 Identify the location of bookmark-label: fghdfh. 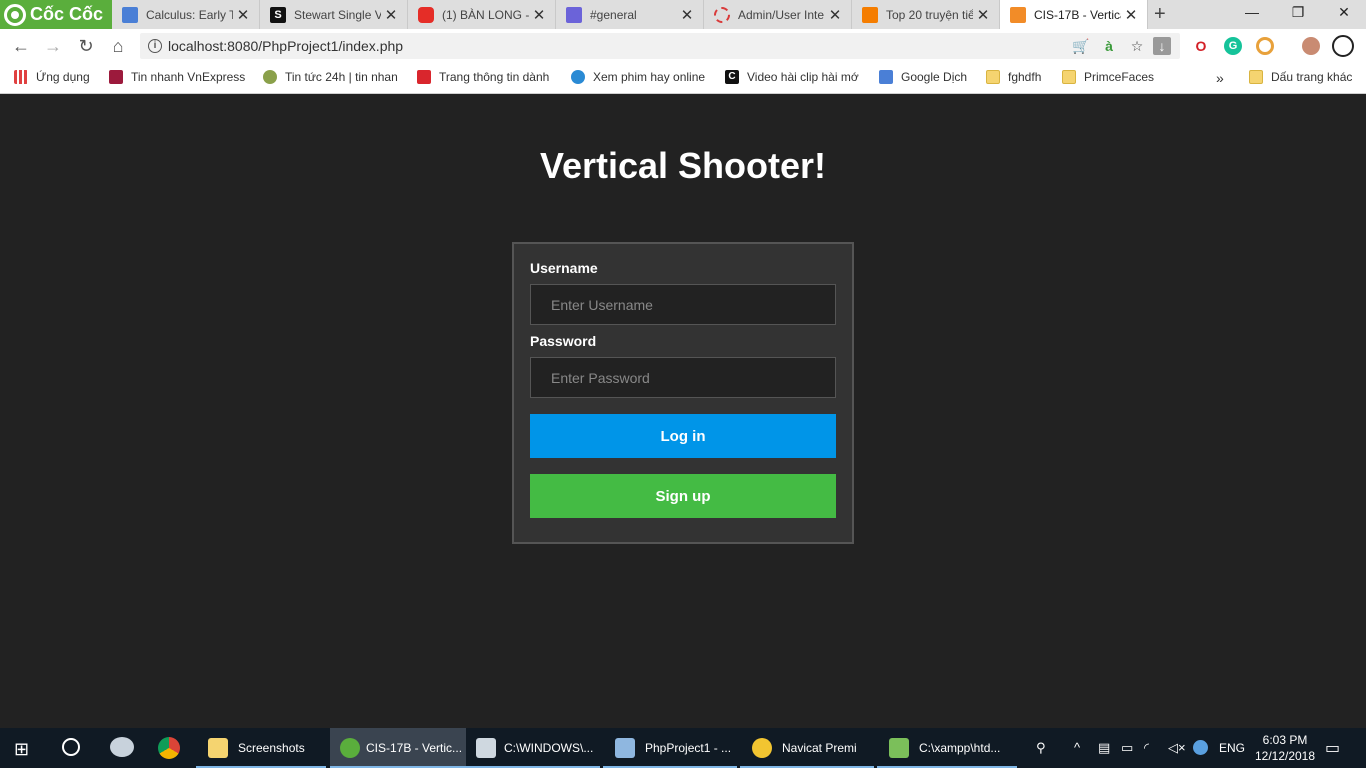
(1025, 77).